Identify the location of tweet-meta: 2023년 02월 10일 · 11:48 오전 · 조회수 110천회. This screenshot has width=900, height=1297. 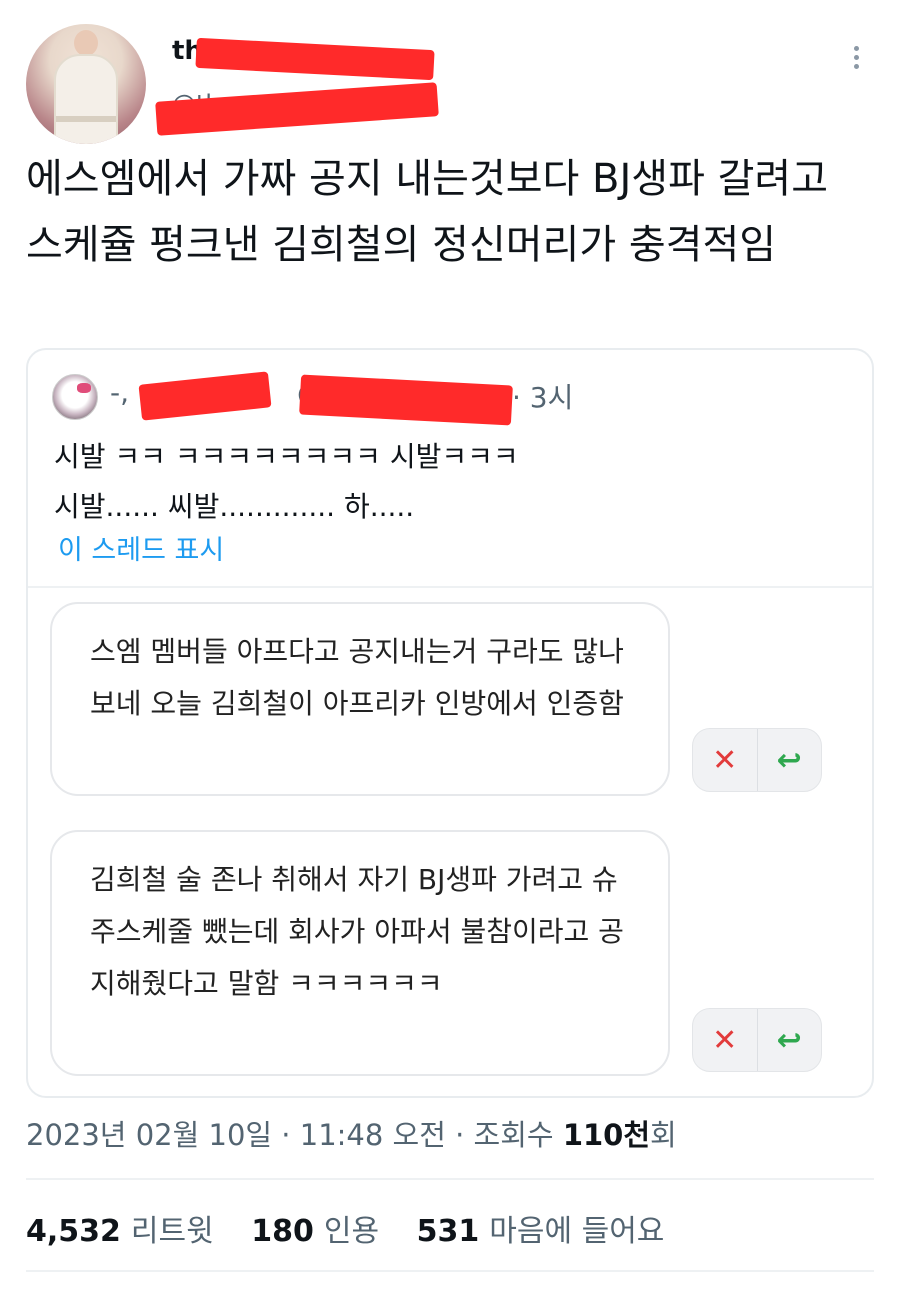
(351, 1133).